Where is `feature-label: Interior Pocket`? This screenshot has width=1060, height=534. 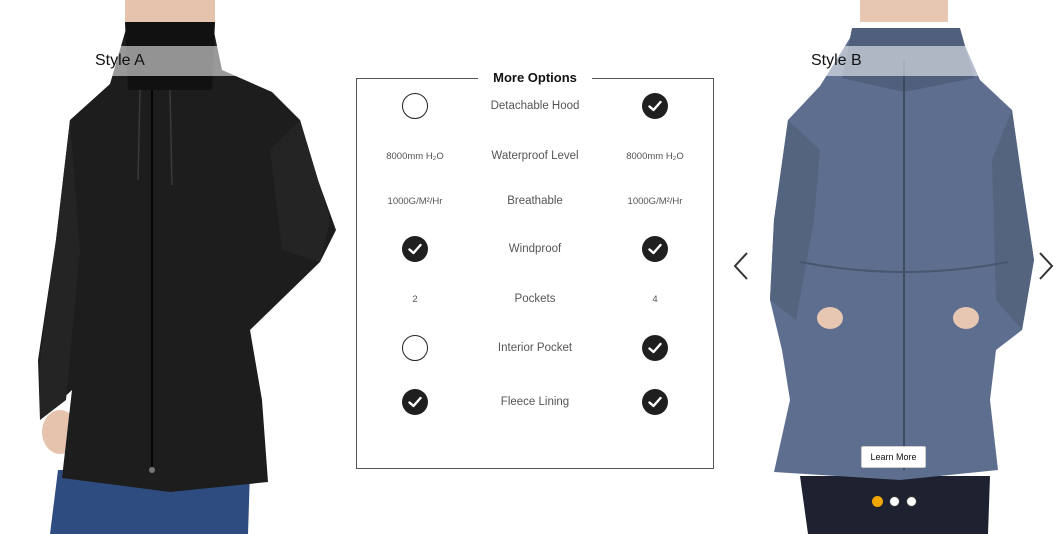 feature-label: Interior Pocket is located at coordinates (535, 348).